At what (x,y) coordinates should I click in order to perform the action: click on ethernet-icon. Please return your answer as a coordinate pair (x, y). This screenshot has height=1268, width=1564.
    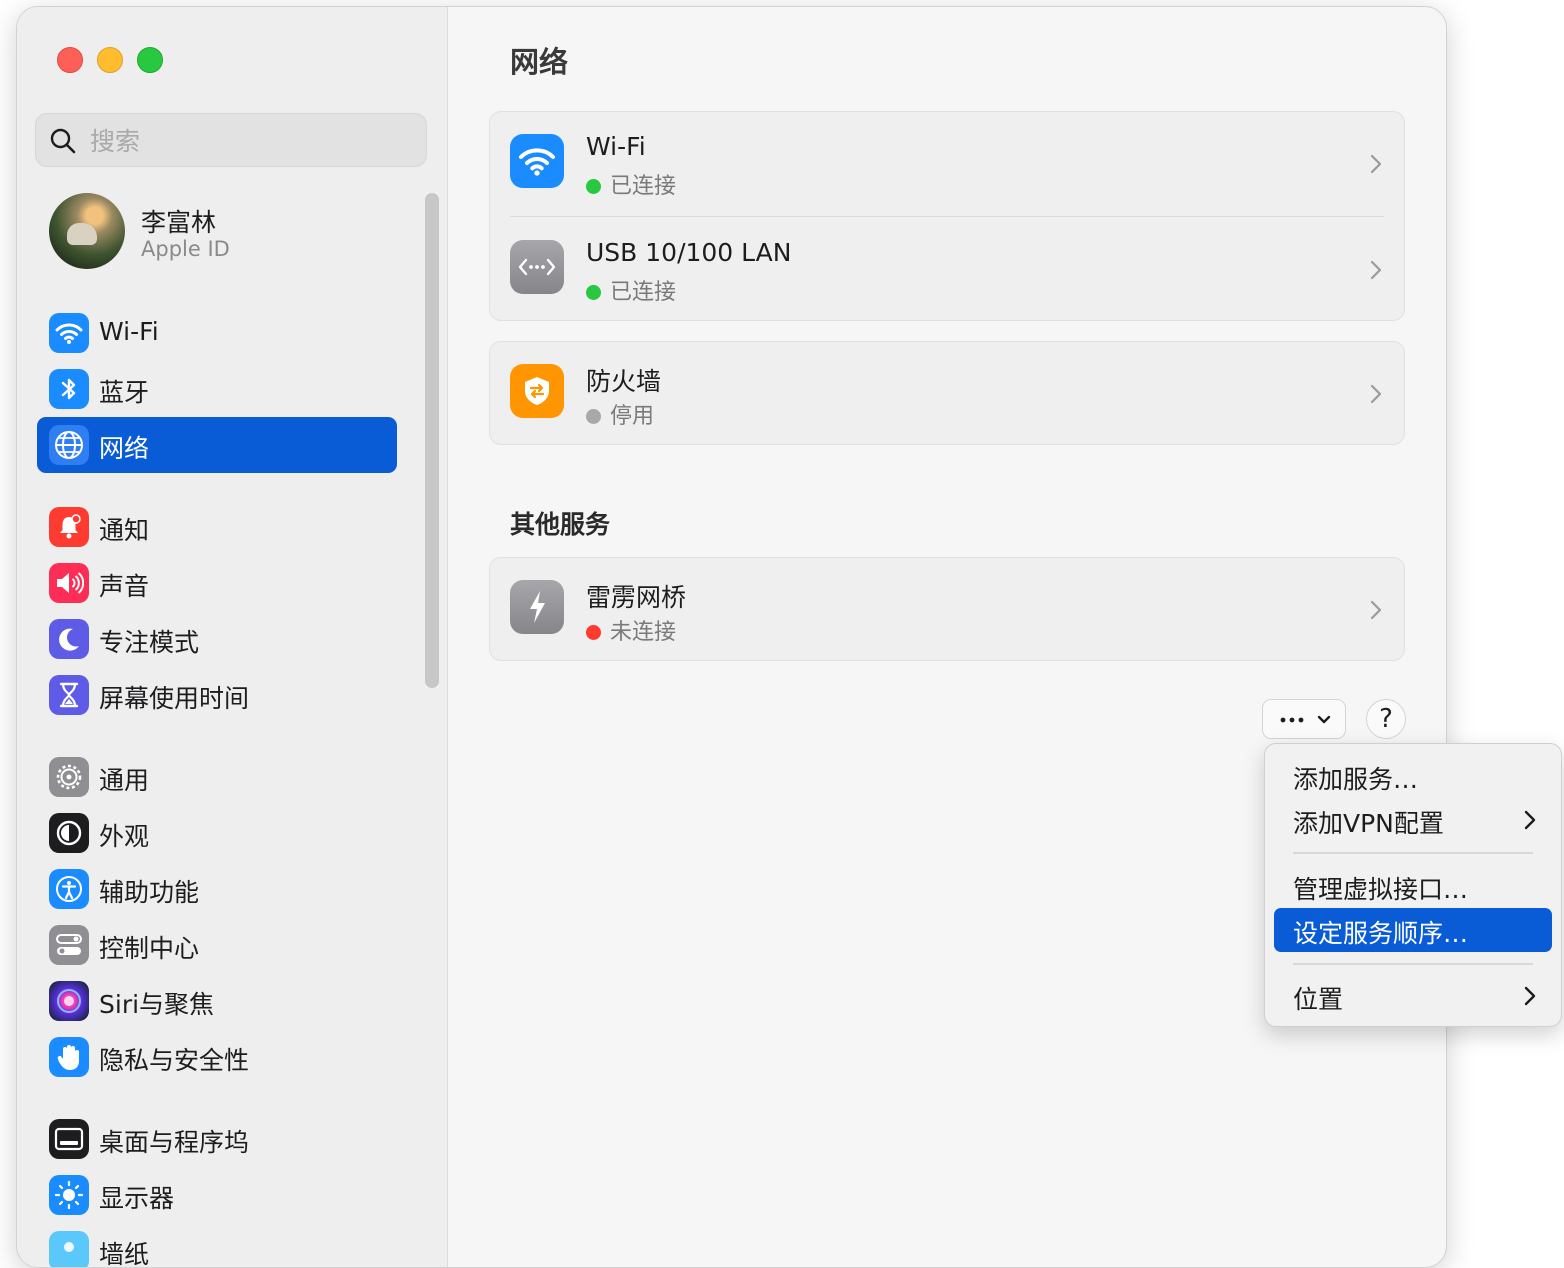
    Looking at the image, I should click on (537, 267).